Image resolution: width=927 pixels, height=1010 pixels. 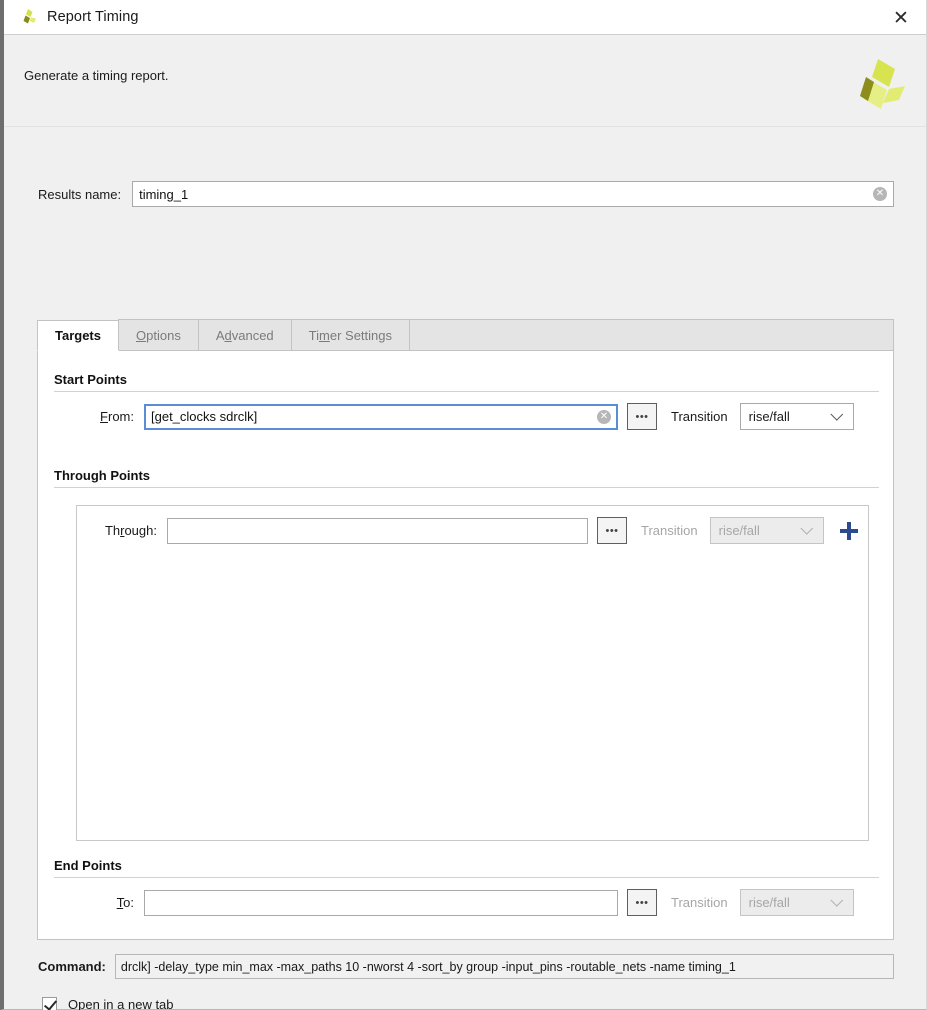 I want to click on results-name-input, so click(x=513, y=194).